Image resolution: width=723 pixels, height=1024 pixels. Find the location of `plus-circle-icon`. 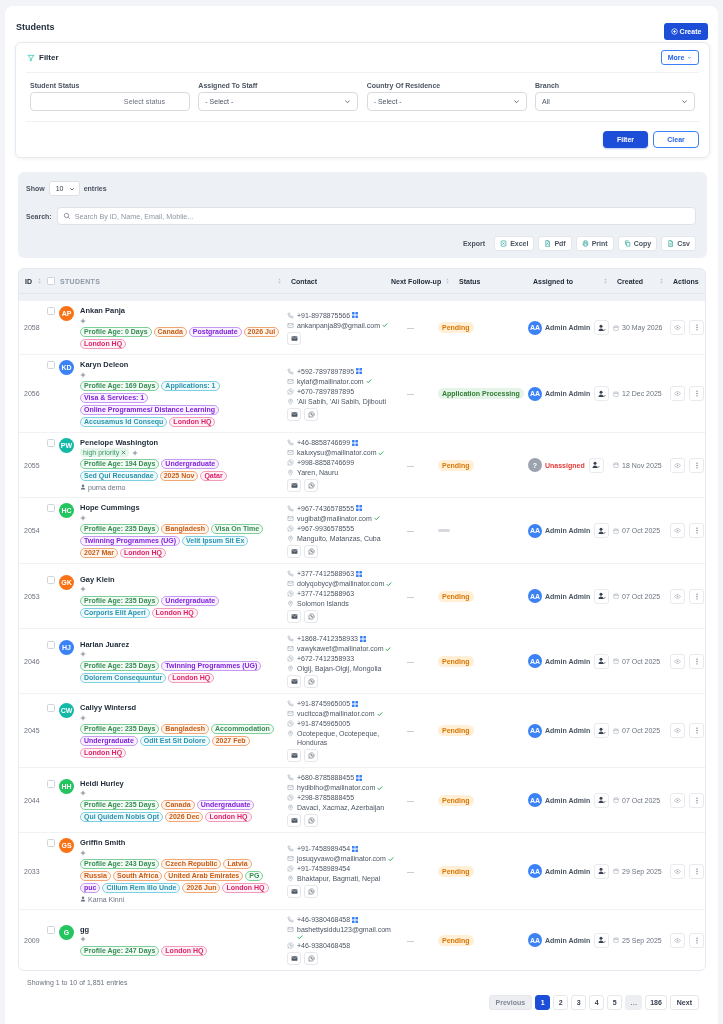

plus-circle-icon is located at coordinates (674, 31).